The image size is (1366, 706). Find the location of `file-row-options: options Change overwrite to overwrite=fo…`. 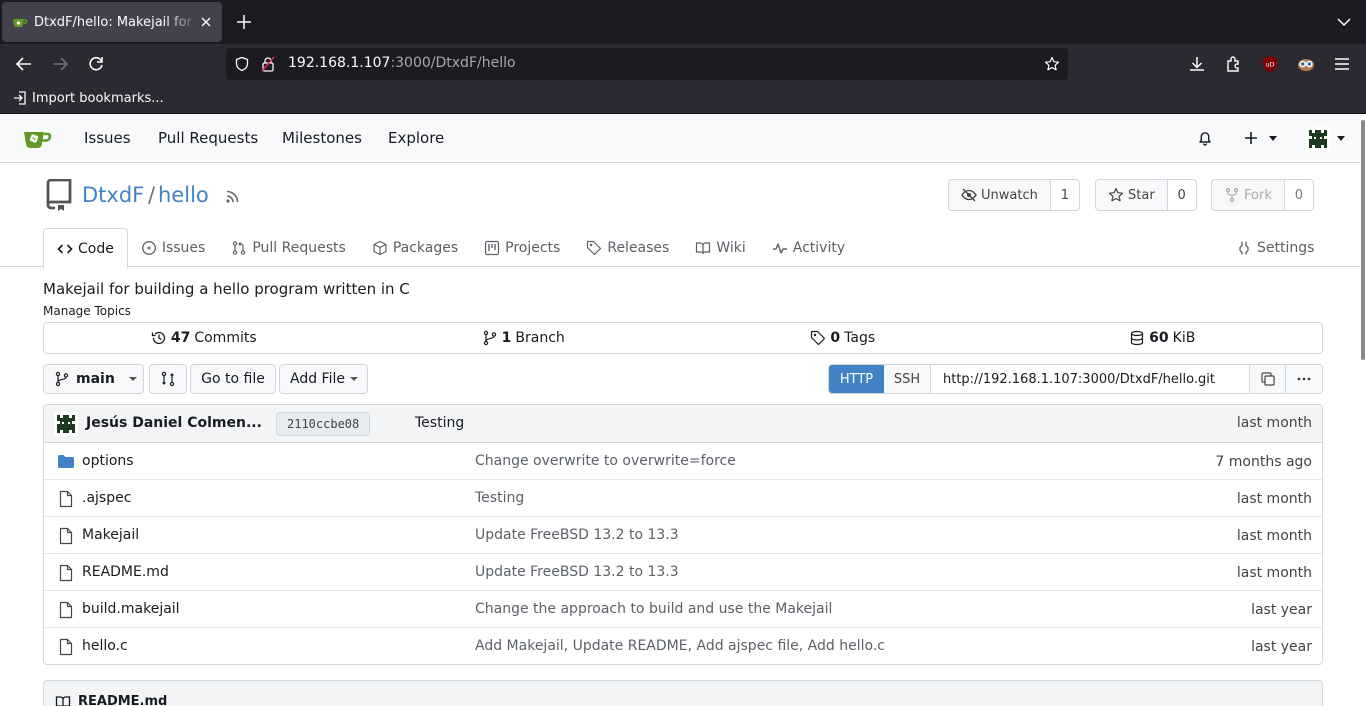

file-row-options: options Change overwrite to overwrite=fo… is located at coordinates (683, 461).